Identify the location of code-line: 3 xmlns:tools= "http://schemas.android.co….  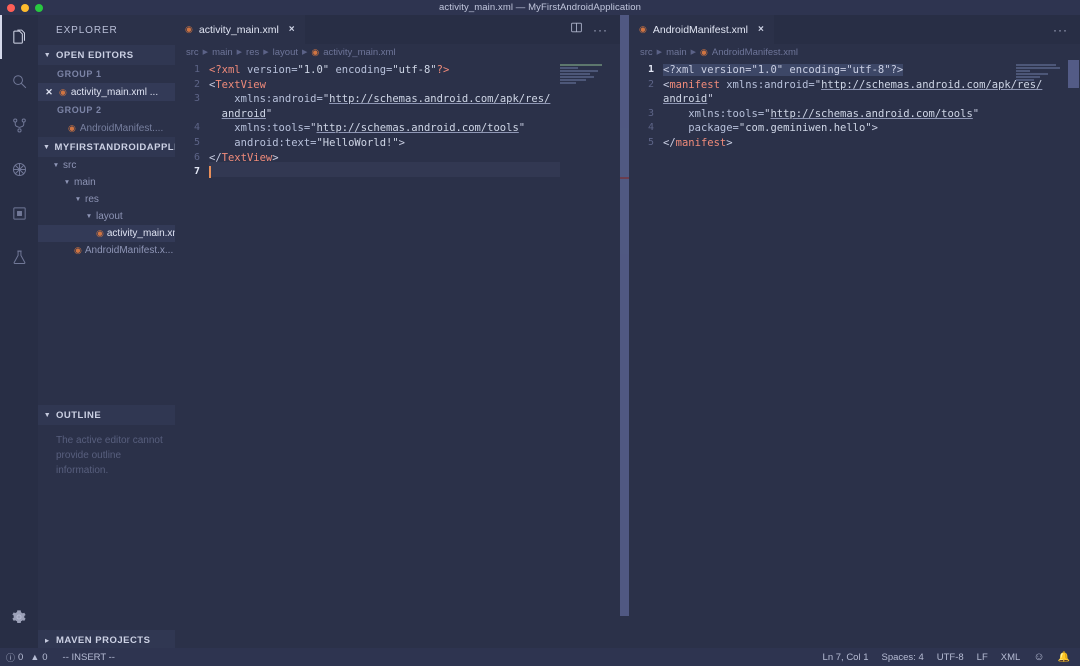
(854, 115).